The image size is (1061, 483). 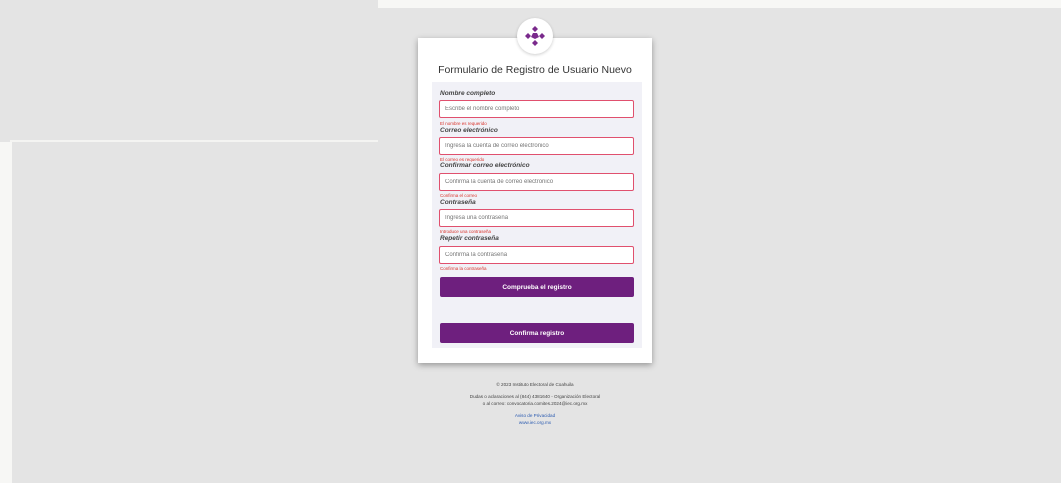 I want to click on logo, so click(x=535, y=36).